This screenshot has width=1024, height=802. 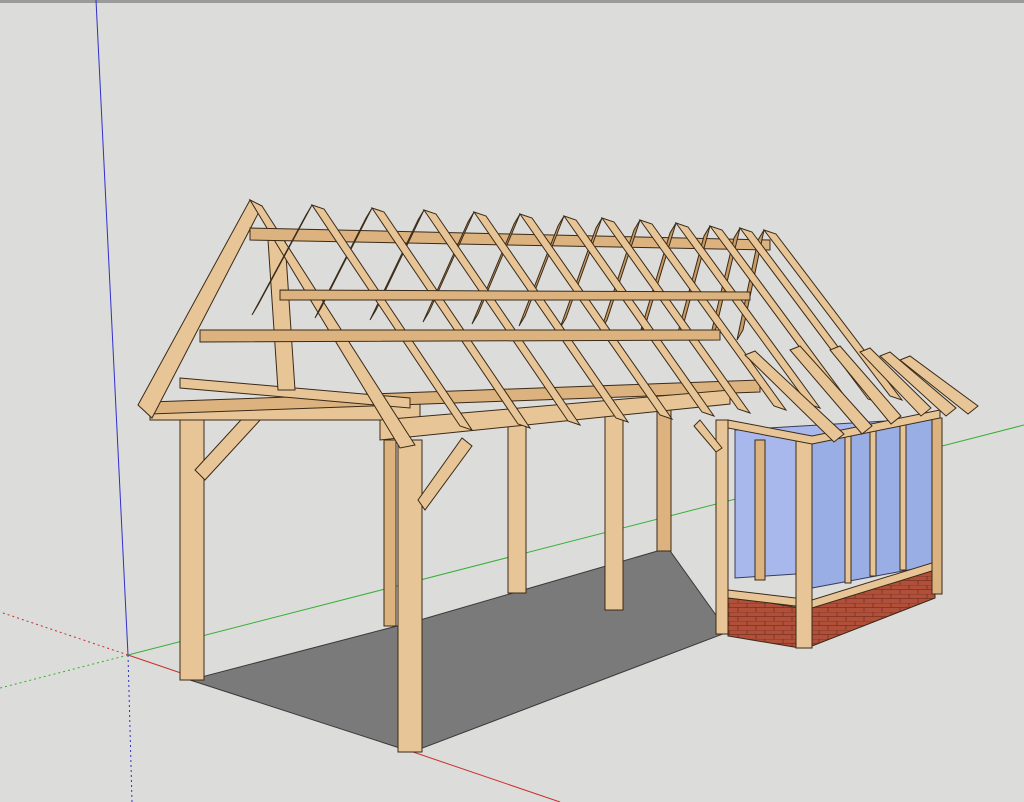 What do you see at coordinates (343, 263) in the screenshot?
I see `rafter-back` at bounding box center [343, 263].